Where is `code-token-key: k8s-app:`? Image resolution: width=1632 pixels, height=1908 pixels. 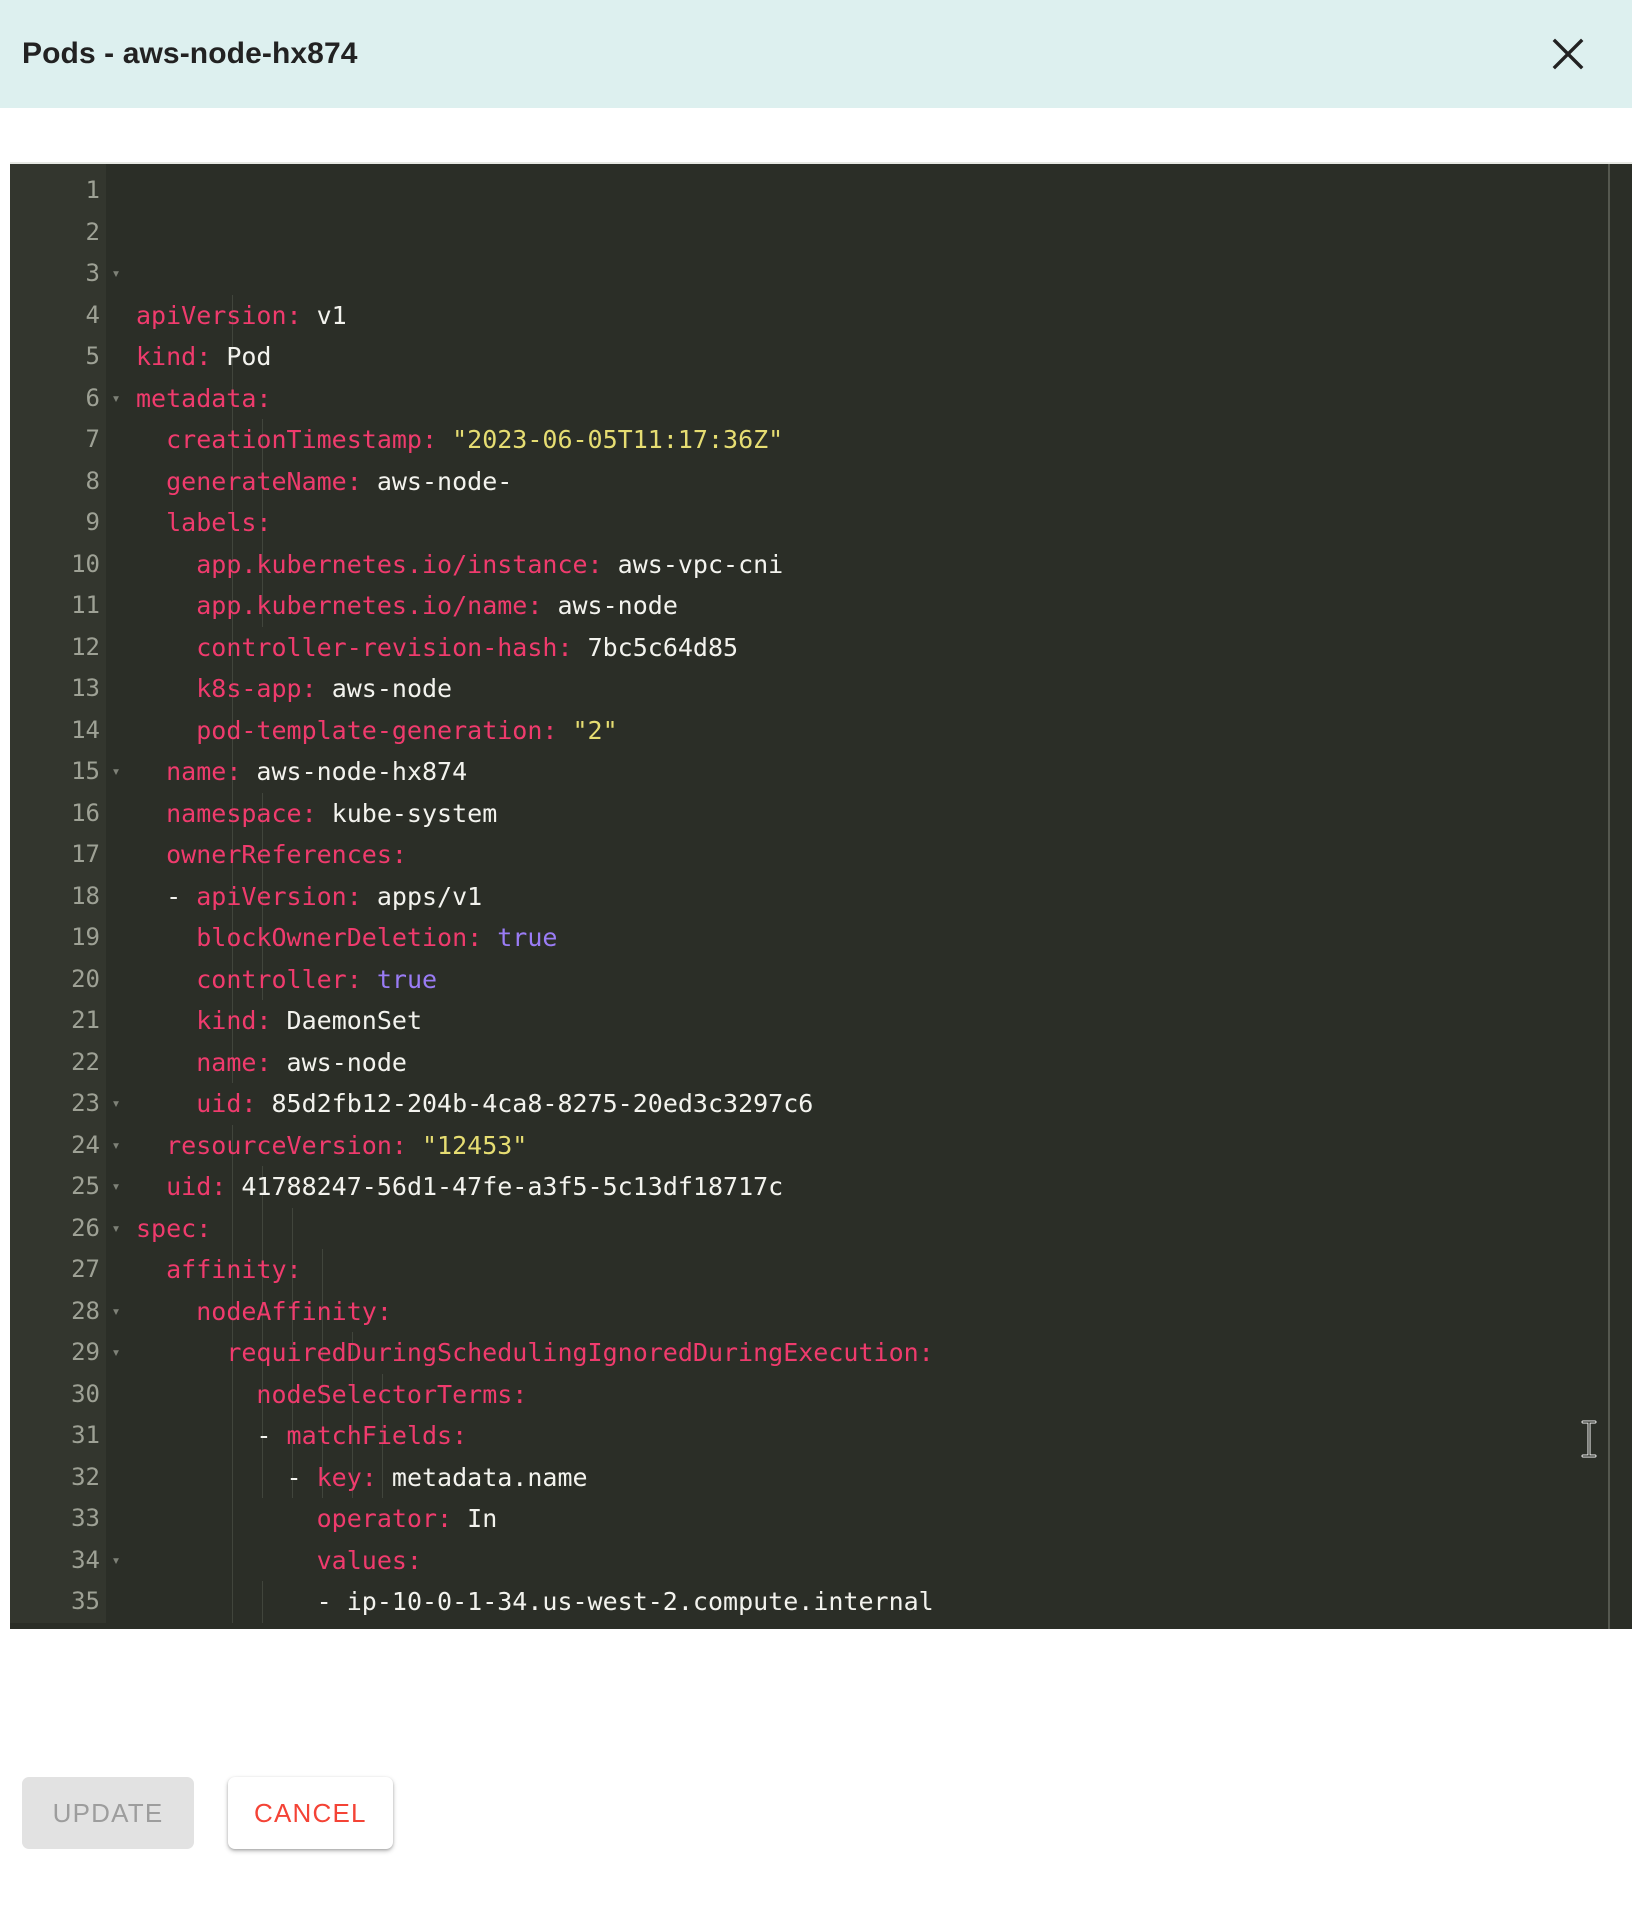
code-token-key: k8s-app: is located at coordinates (256, 688).